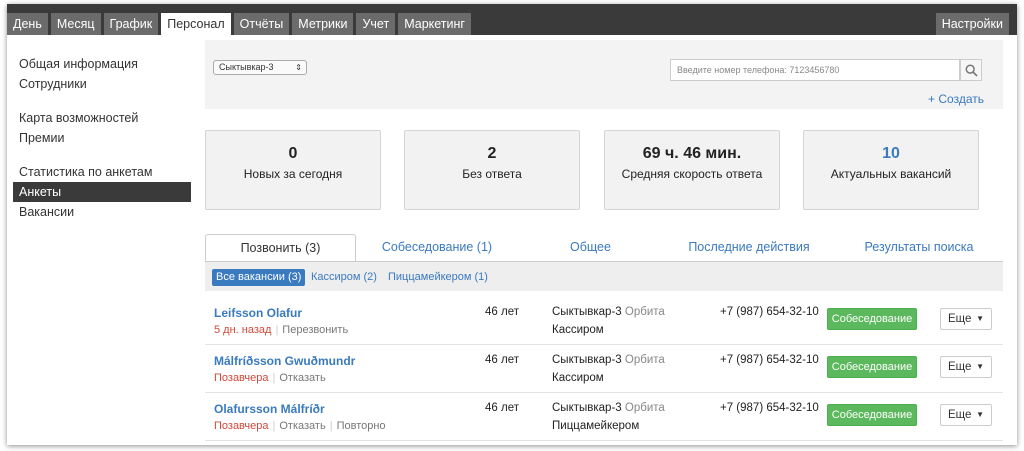 The width and height of the screenshot is (1024, 451). I want to click on sidebar-item: Вакансии, so click(102, 212).